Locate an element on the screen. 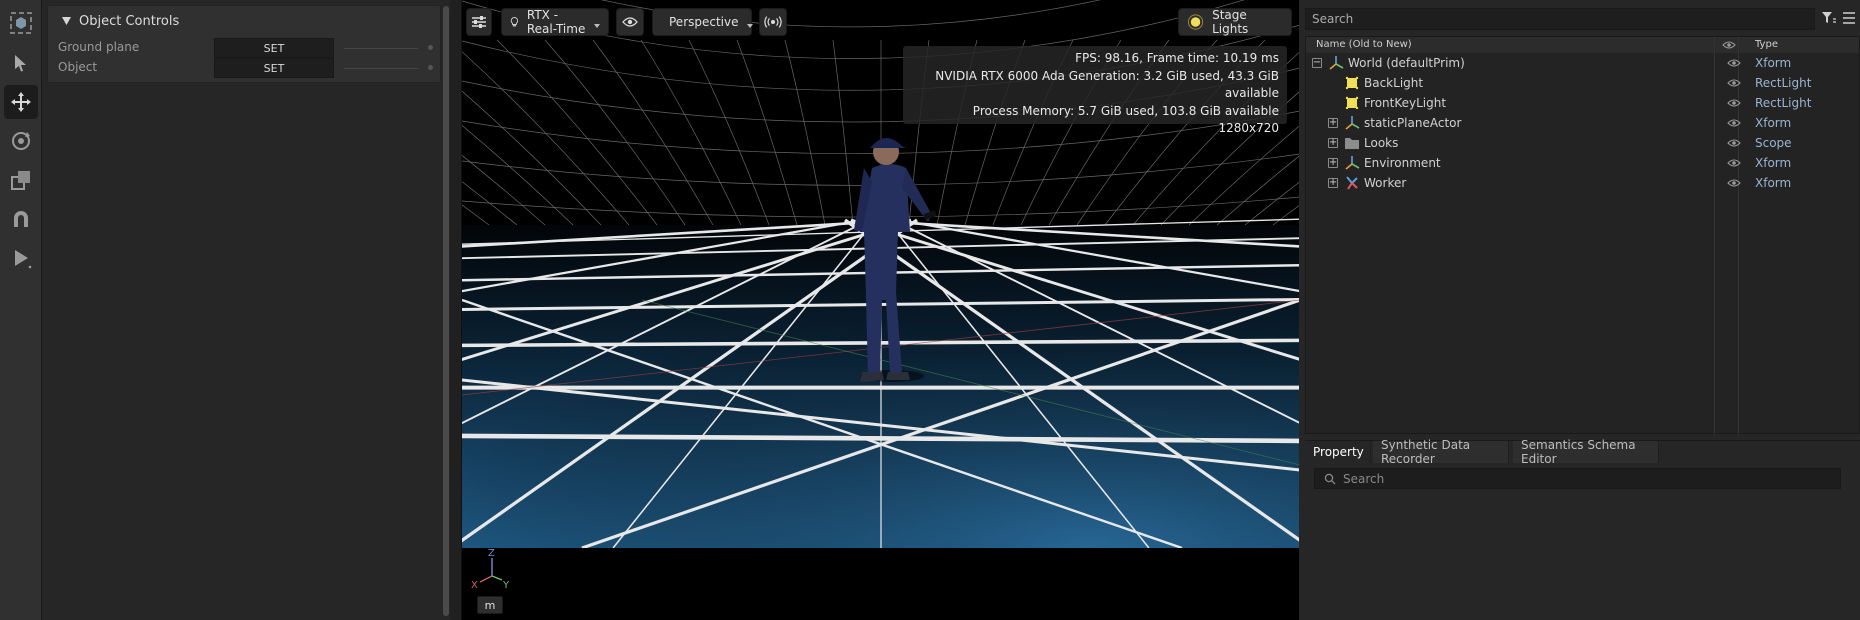  stage-tree-row: + staticPlaneActor Xform is located at coordinates (1582, 123).